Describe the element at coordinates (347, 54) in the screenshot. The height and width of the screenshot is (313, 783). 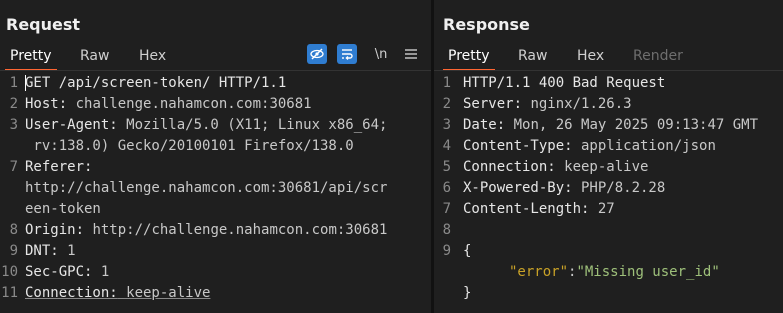
I see `wrap-lines-icon` at that location.